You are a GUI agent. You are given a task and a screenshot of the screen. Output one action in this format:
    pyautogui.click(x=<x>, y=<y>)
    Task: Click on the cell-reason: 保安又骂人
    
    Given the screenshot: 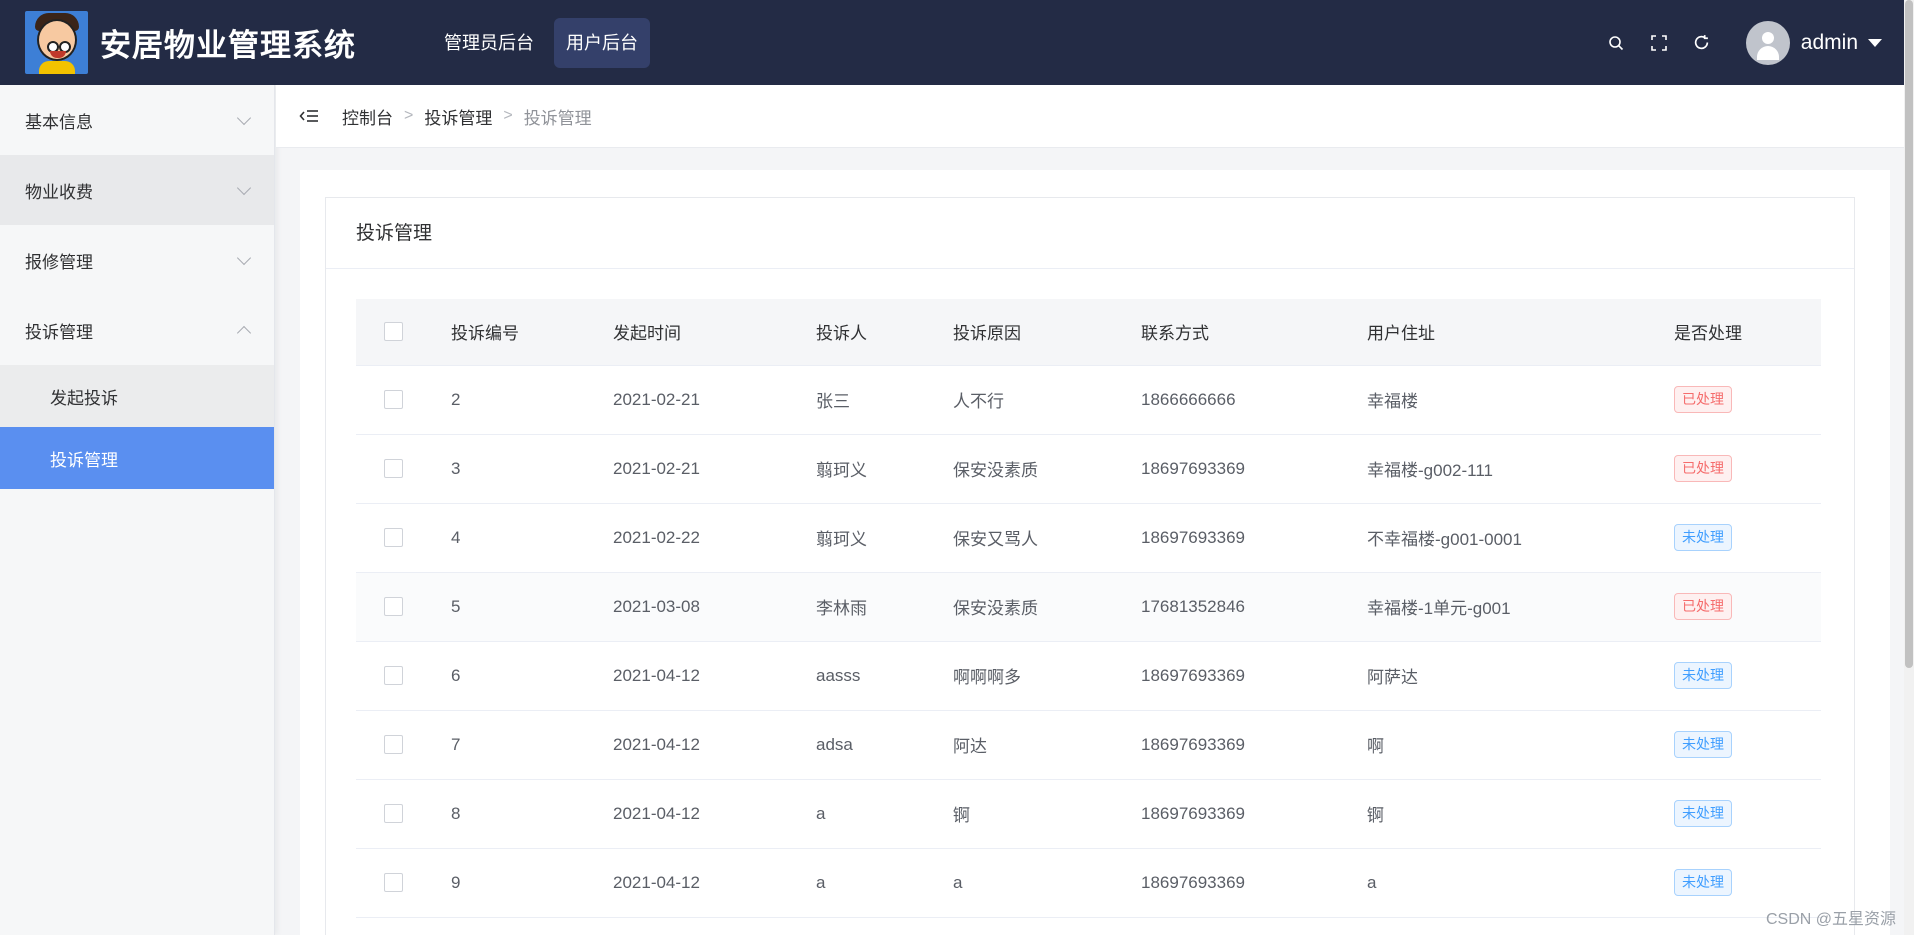 What is the action you would take?
    pyautogui.click(x=1047, y=538)
    